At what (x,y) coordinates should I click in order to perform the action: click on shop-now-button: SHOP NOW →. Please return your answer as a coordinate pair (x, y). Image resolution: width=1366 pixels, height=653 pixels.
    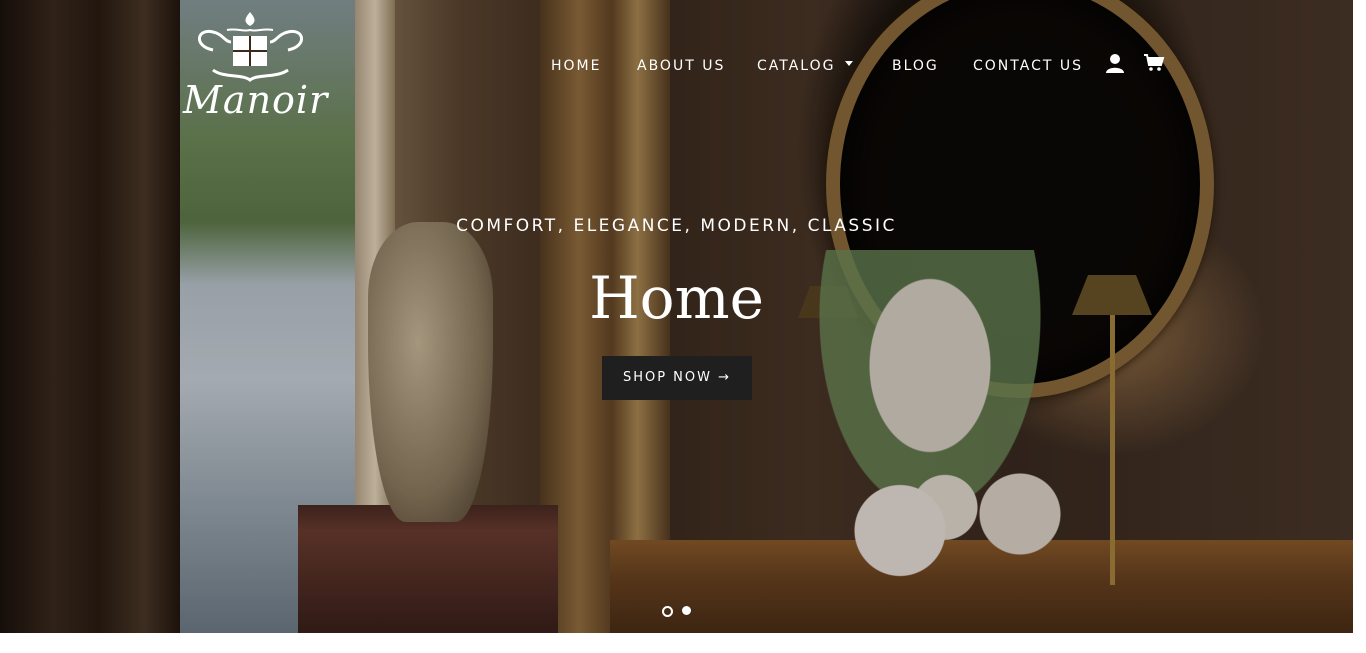
    Looking at the image, I should click on (677, 378).